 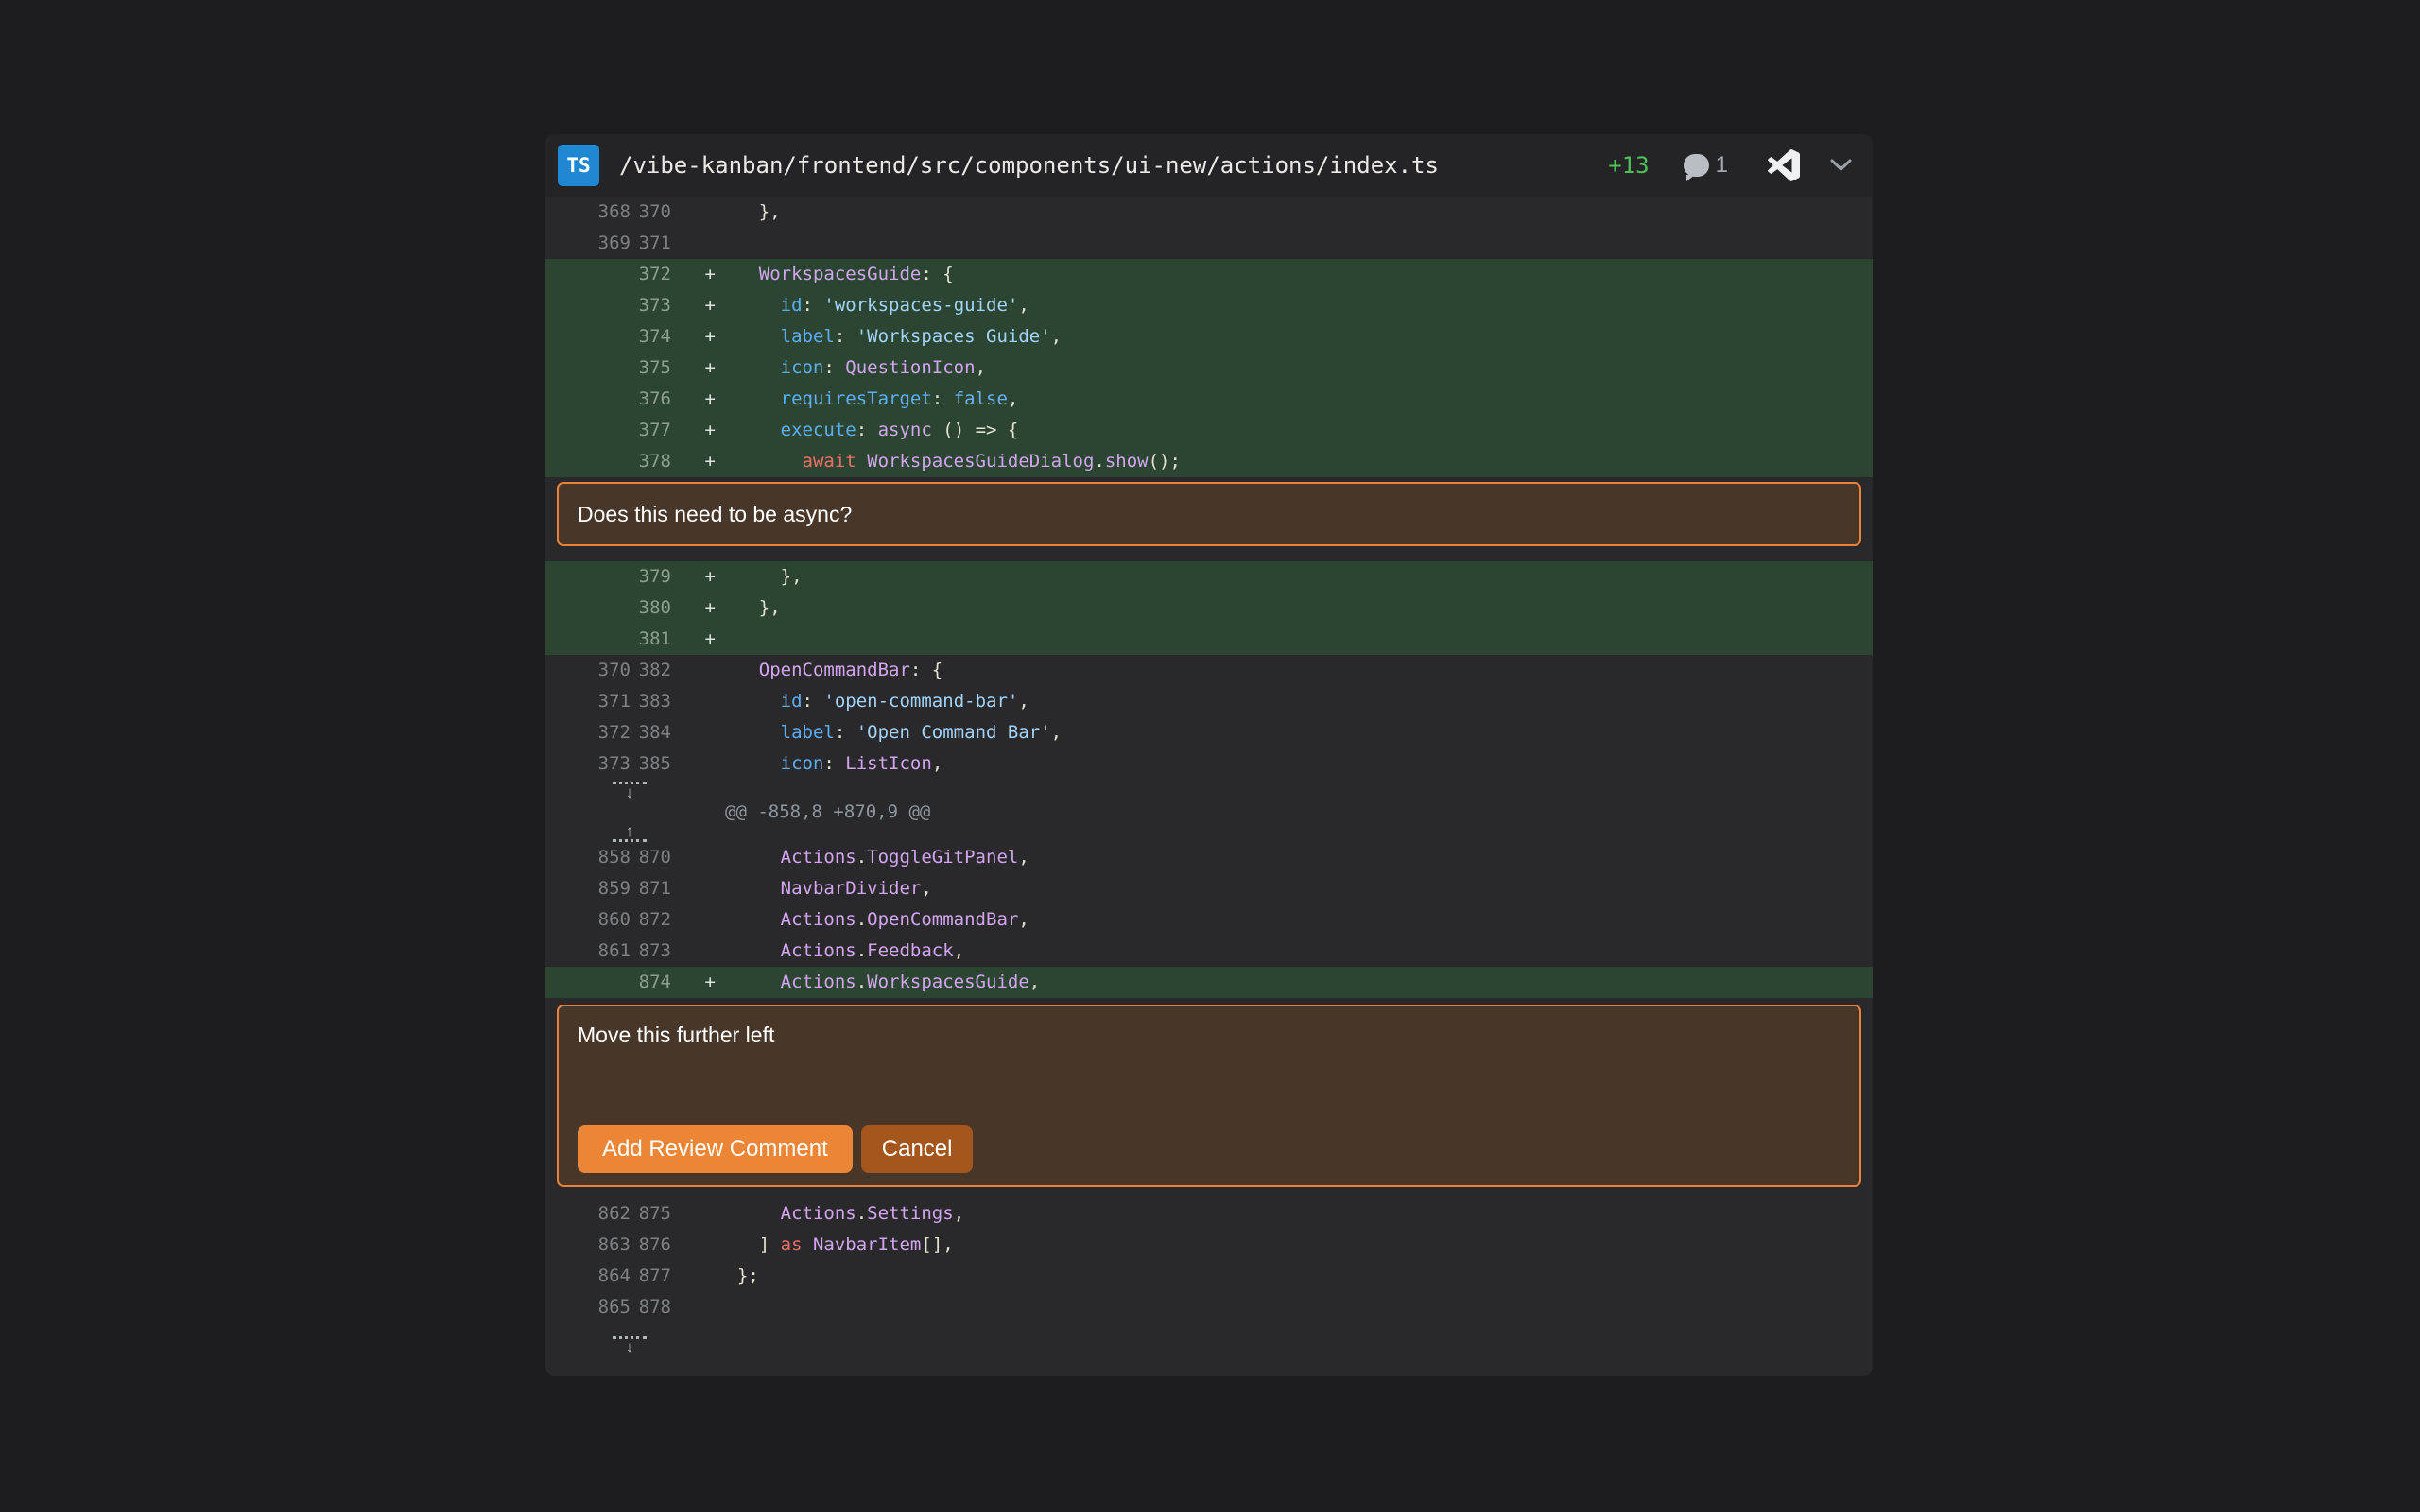 What do you see at coordinates (872, 305) in the screenshot?
I see `code-line: id: 'workspaces-guide',` at bounding box center [872, 305].